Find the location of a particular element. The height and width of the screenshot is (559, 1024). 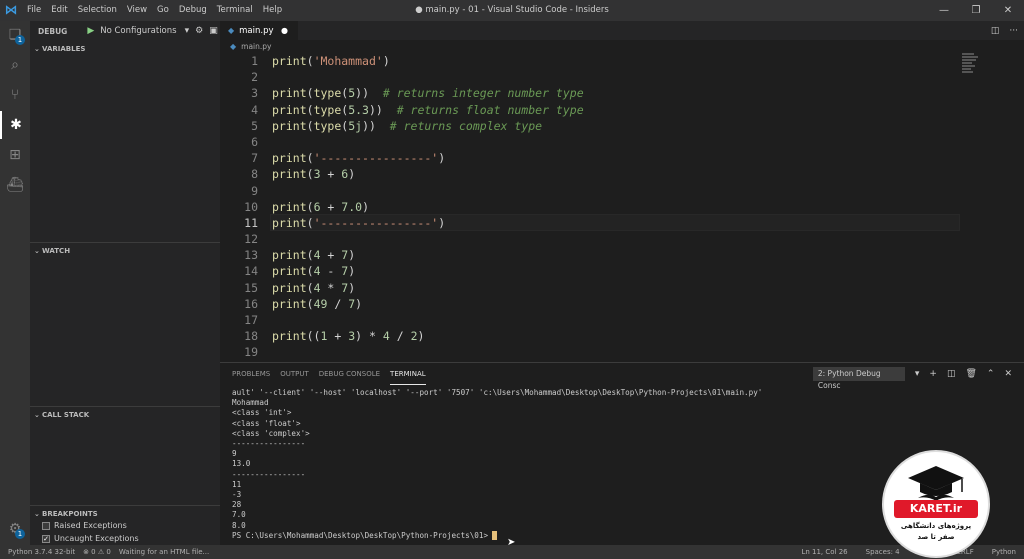

line-text: print(4 - 7) is located at coordinates (306, 271).